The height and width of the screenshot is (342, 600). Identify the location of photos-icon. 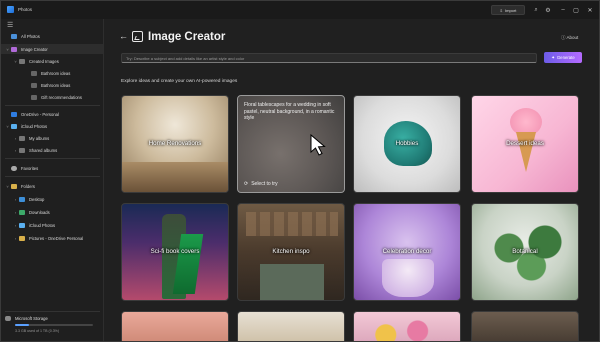
(14, 36).